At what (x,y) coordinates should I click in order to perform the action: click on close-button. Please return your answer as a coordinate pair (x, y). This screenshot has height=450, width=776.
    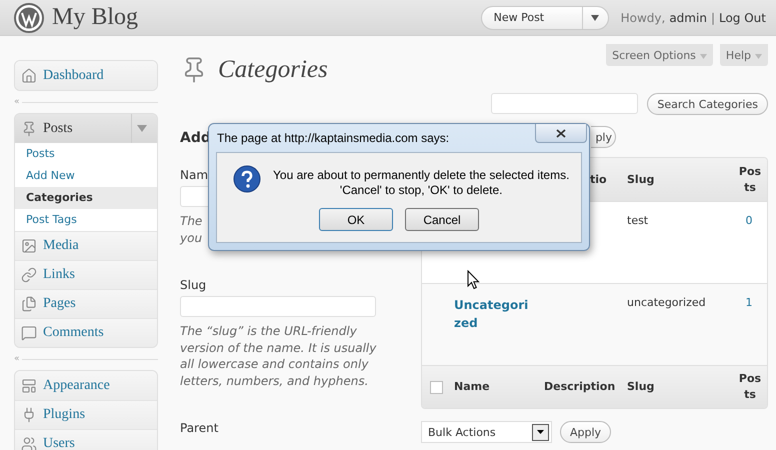
    Looking at the image, I should click on (561, 133).